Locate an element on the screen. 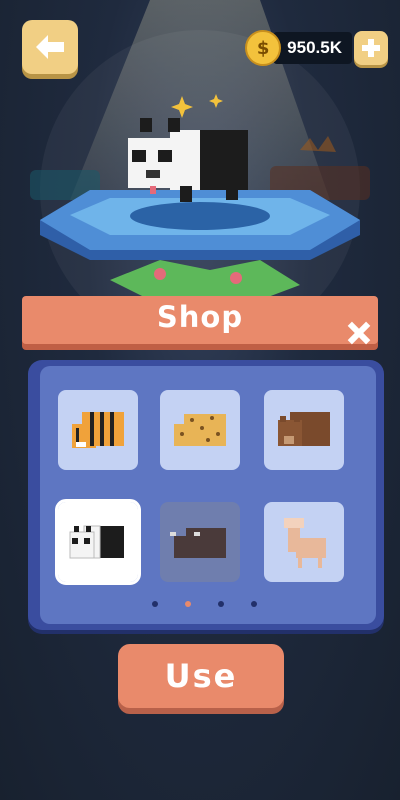 This screenshot has width=400, height=800. panda-model is located at coordinates (188, 160).